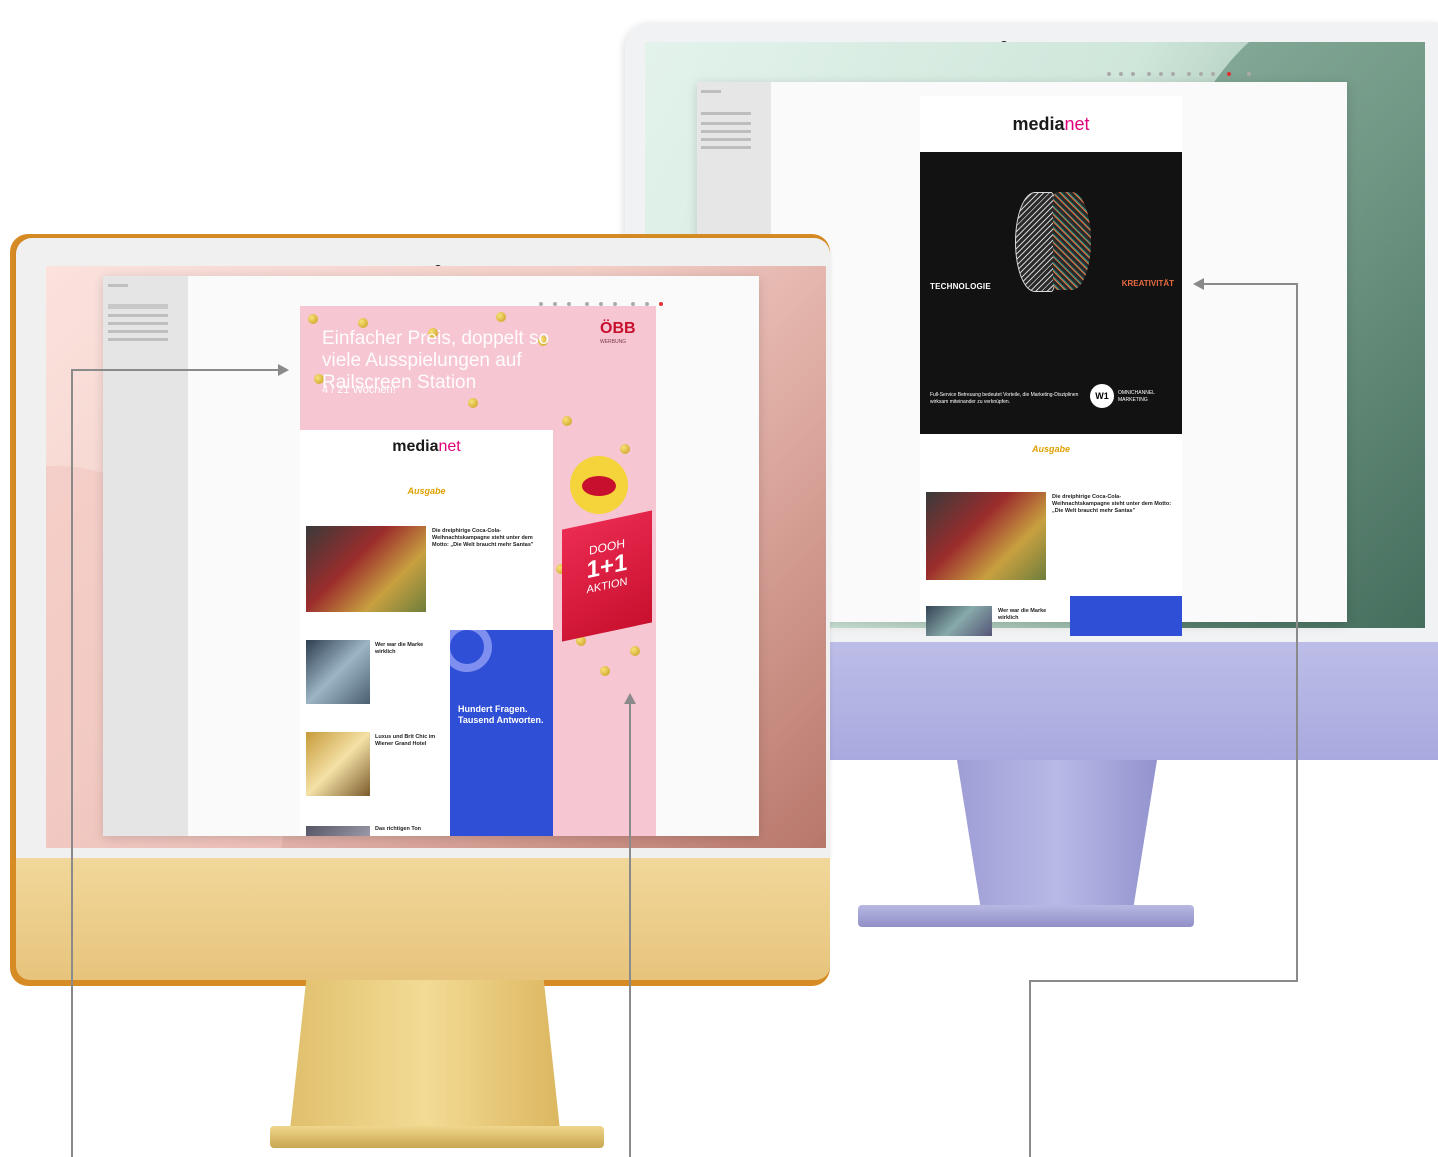 This screenshot has height=1157, width=1438. Describe the element at coordinates (145, 556) in the screenshot. I see `front-mail-sidebar` at that location.